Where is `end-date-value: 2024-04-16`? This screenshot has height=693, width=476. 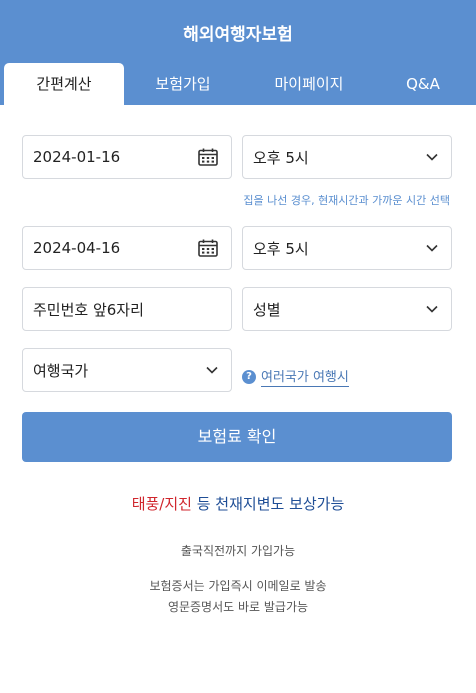 end-date-value: 2024-04-16 is located at coordinates (77, 248).